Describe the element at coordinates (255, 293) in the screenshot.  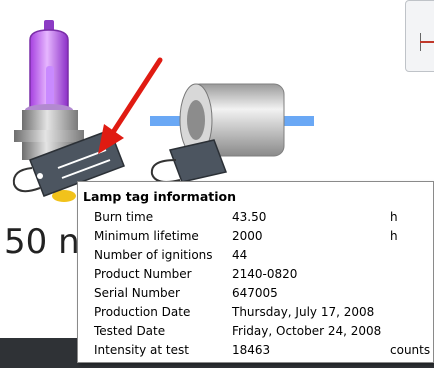
I see `row-value: 647005` at that location.